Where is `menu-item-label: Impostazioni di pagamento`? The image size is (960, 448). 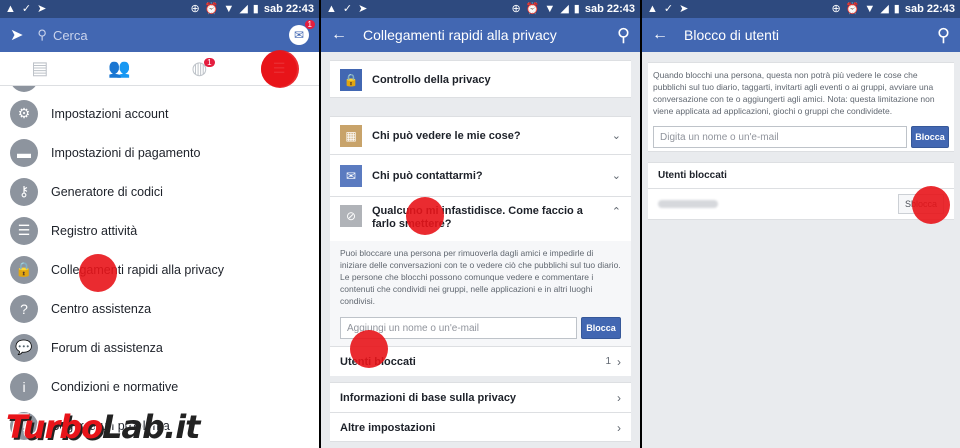
menu-item-label: Impostazioni di pagamento is located at coordinates (126, 152).